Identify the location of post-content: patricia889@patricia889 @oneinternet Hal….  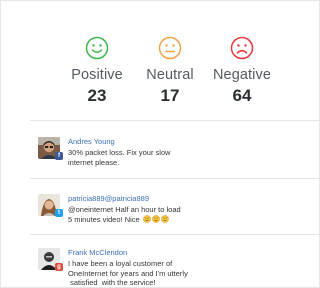
(148, 209).